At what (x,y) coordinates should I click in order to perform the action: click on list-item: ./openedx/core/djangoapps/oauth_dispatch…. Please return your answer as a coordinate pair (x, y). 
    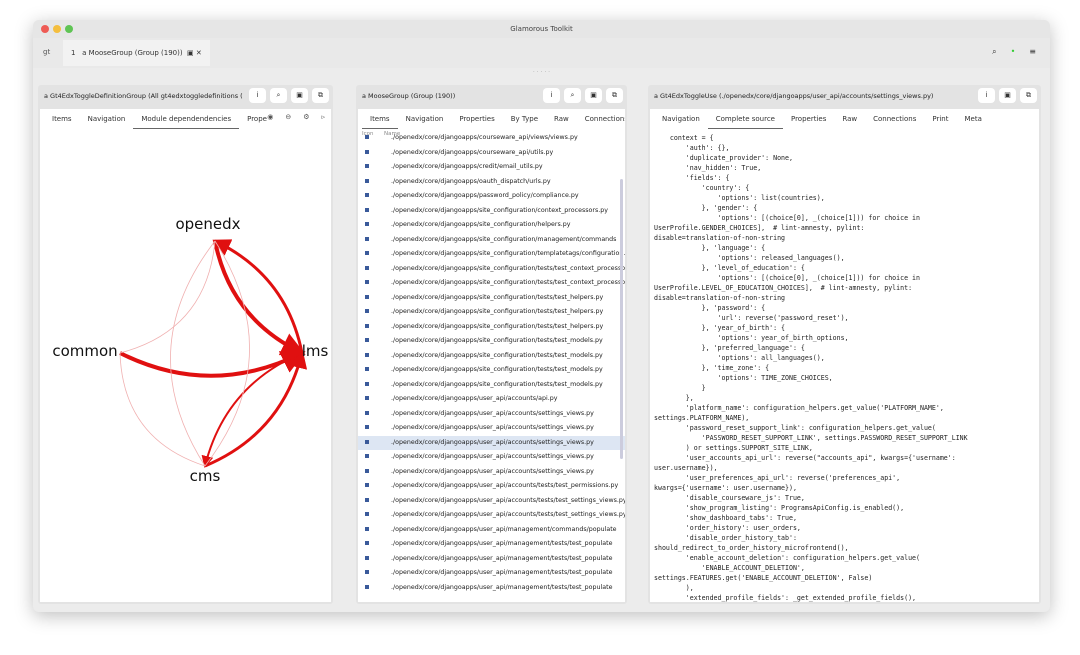
    Looking at the image, I should click on (491, 182).